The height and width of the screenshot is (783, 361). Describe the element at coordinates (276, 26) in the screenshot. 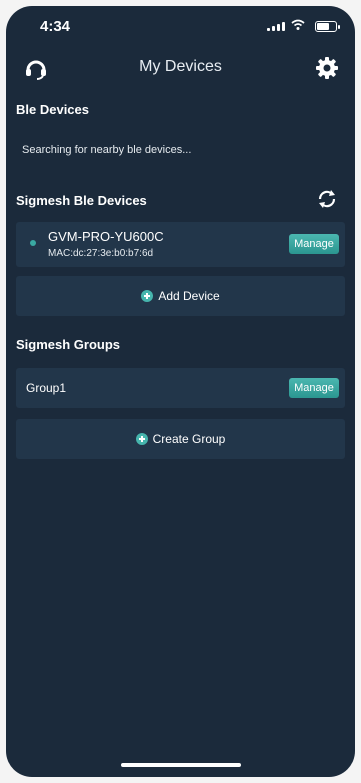

I see `signal-icon` at that location.